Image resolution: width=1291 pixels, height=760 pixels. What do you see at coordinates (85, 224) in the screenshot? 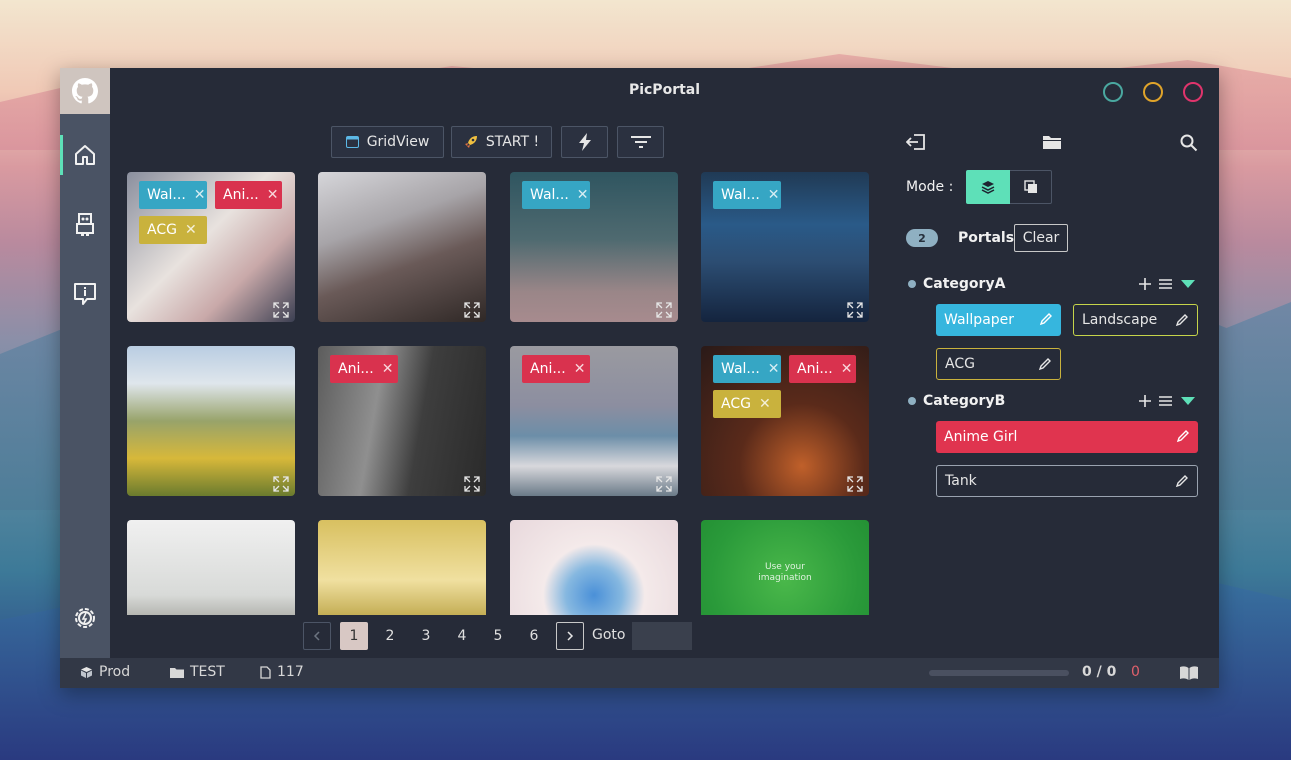
I see `sidebar-item-robot` at bounding box center [85, 224].